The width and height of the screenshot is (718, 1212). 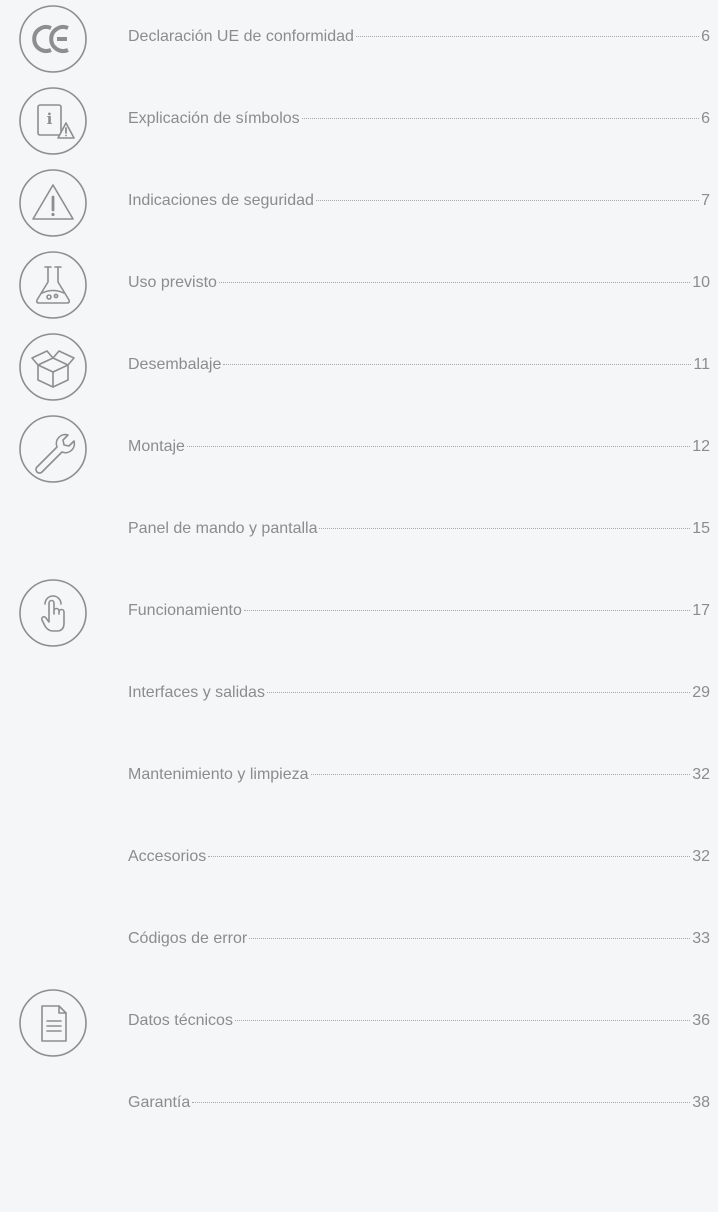 I want to click on toc-link: Mantenimiento y limpieza 32, so click(x=419, y=778).